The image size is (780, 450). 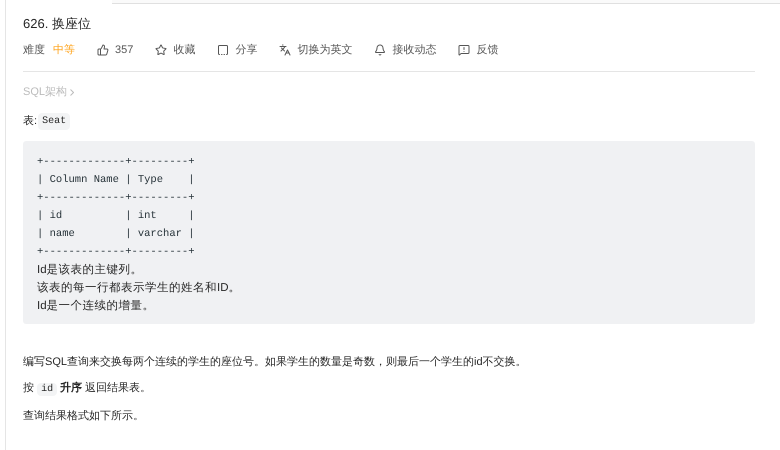 I want to click on difficulty-value: 中等, so click(x=64, y=50).